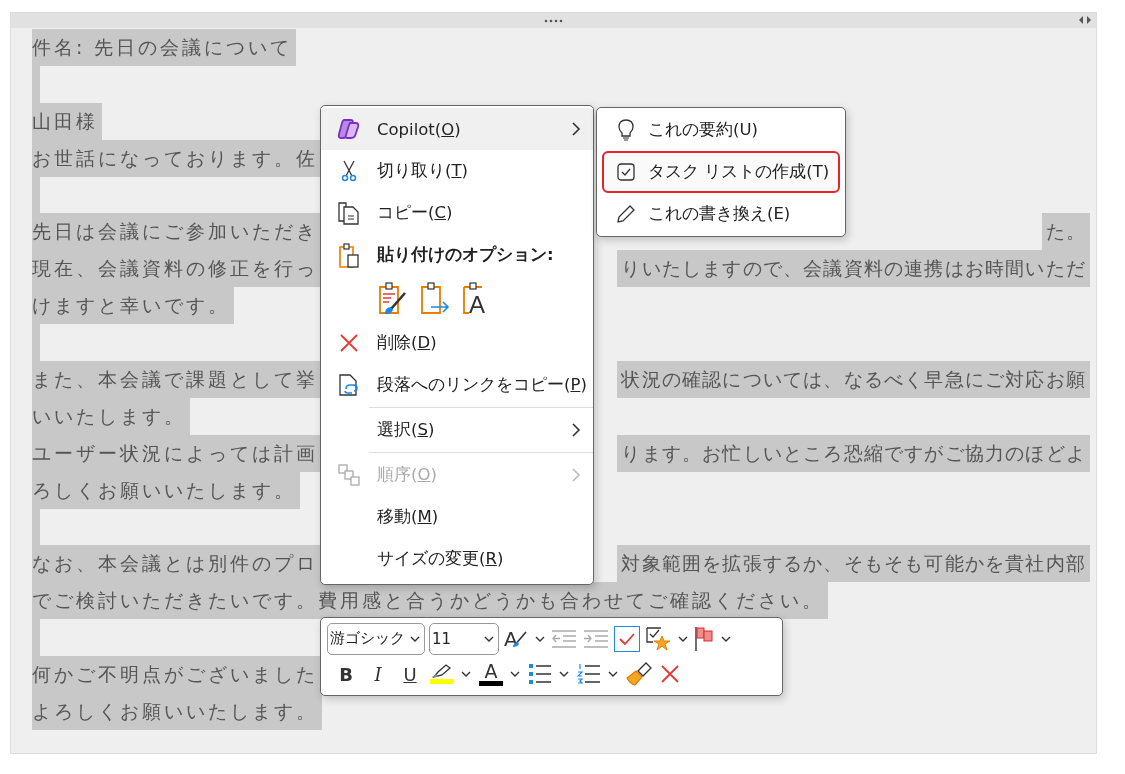  What do you see at coordinates (540, 674) in the screenshot?
I see `bullet-list-icon` at bounding box center [540, 674].